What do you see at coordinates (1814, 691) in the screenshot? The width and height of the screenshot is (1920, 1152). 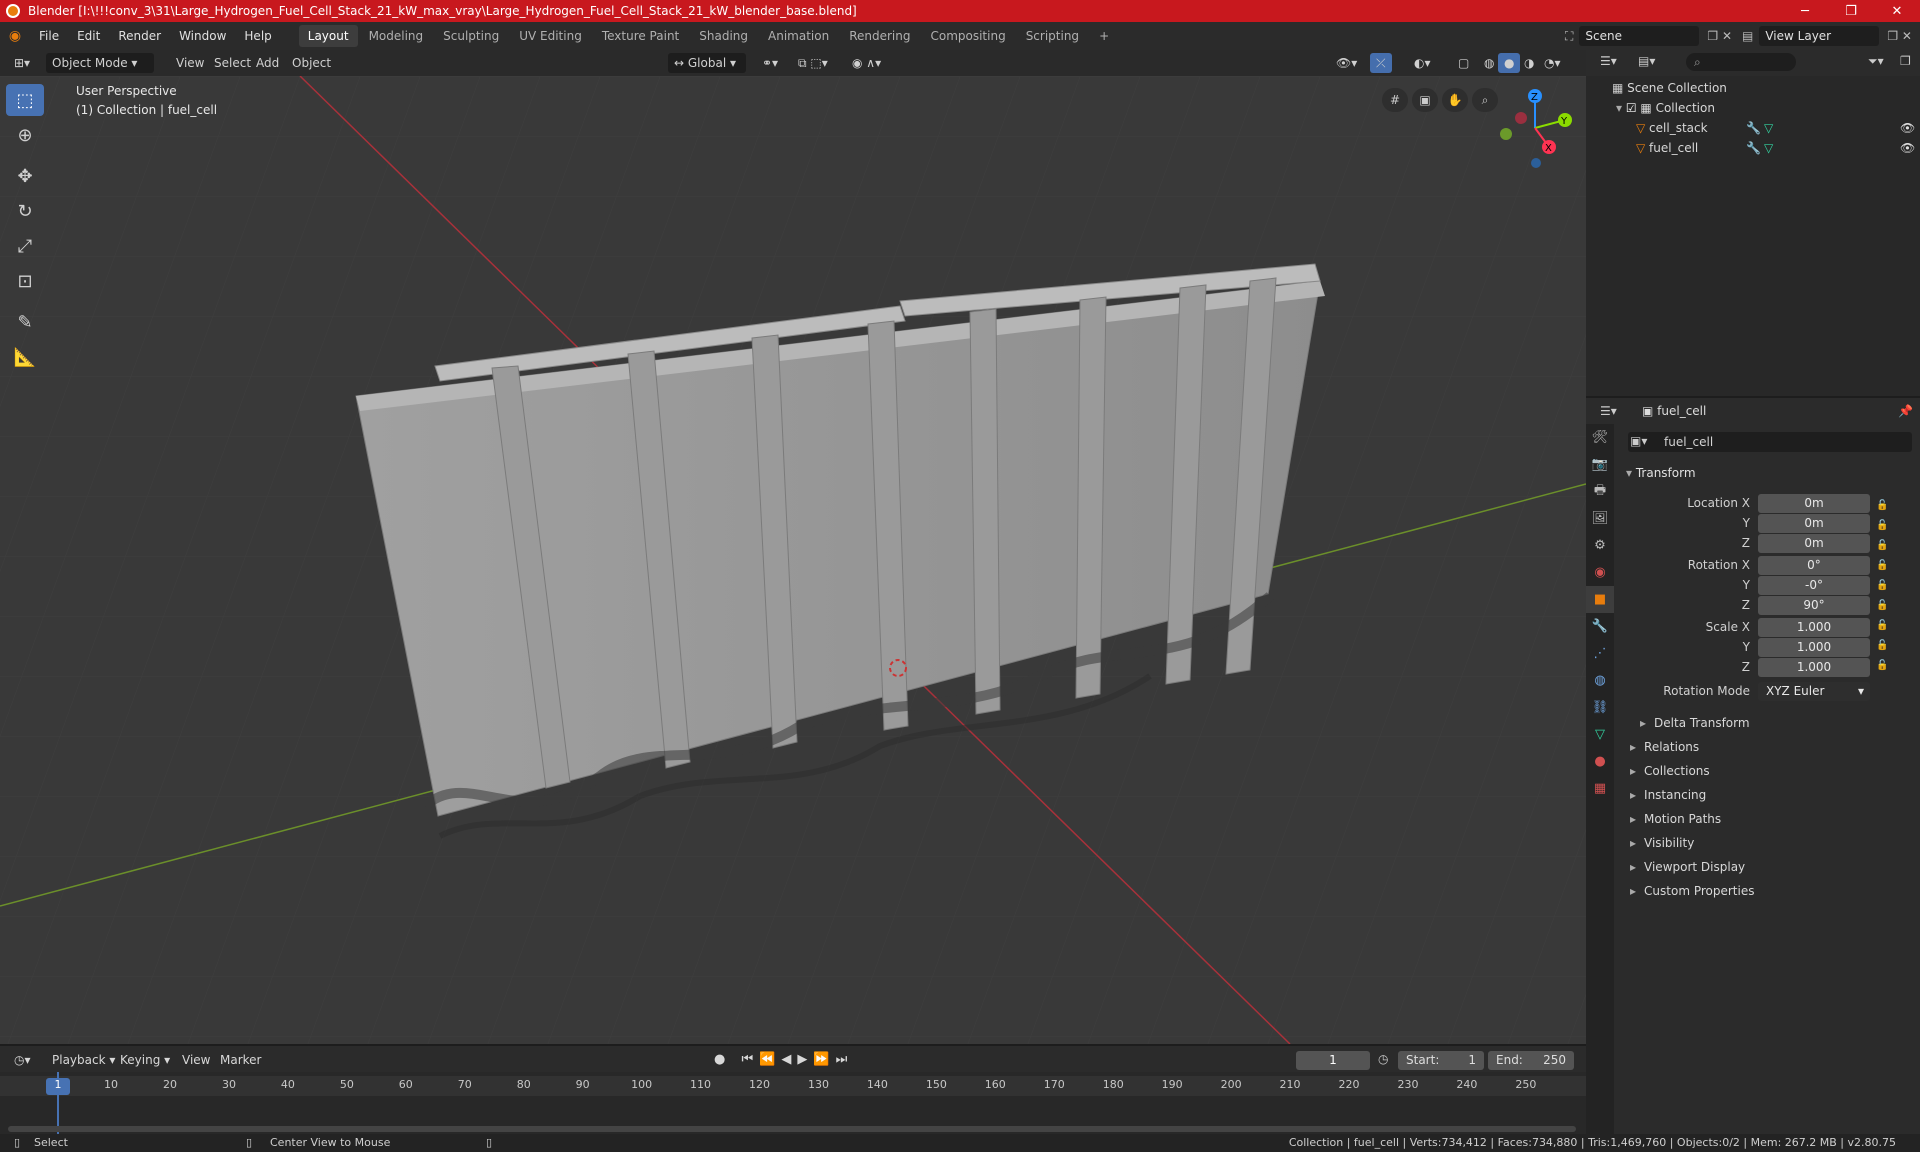 I see `rotation-mode-dropdown: XYZ Euler ▾` at bounding box center [1814, 691].